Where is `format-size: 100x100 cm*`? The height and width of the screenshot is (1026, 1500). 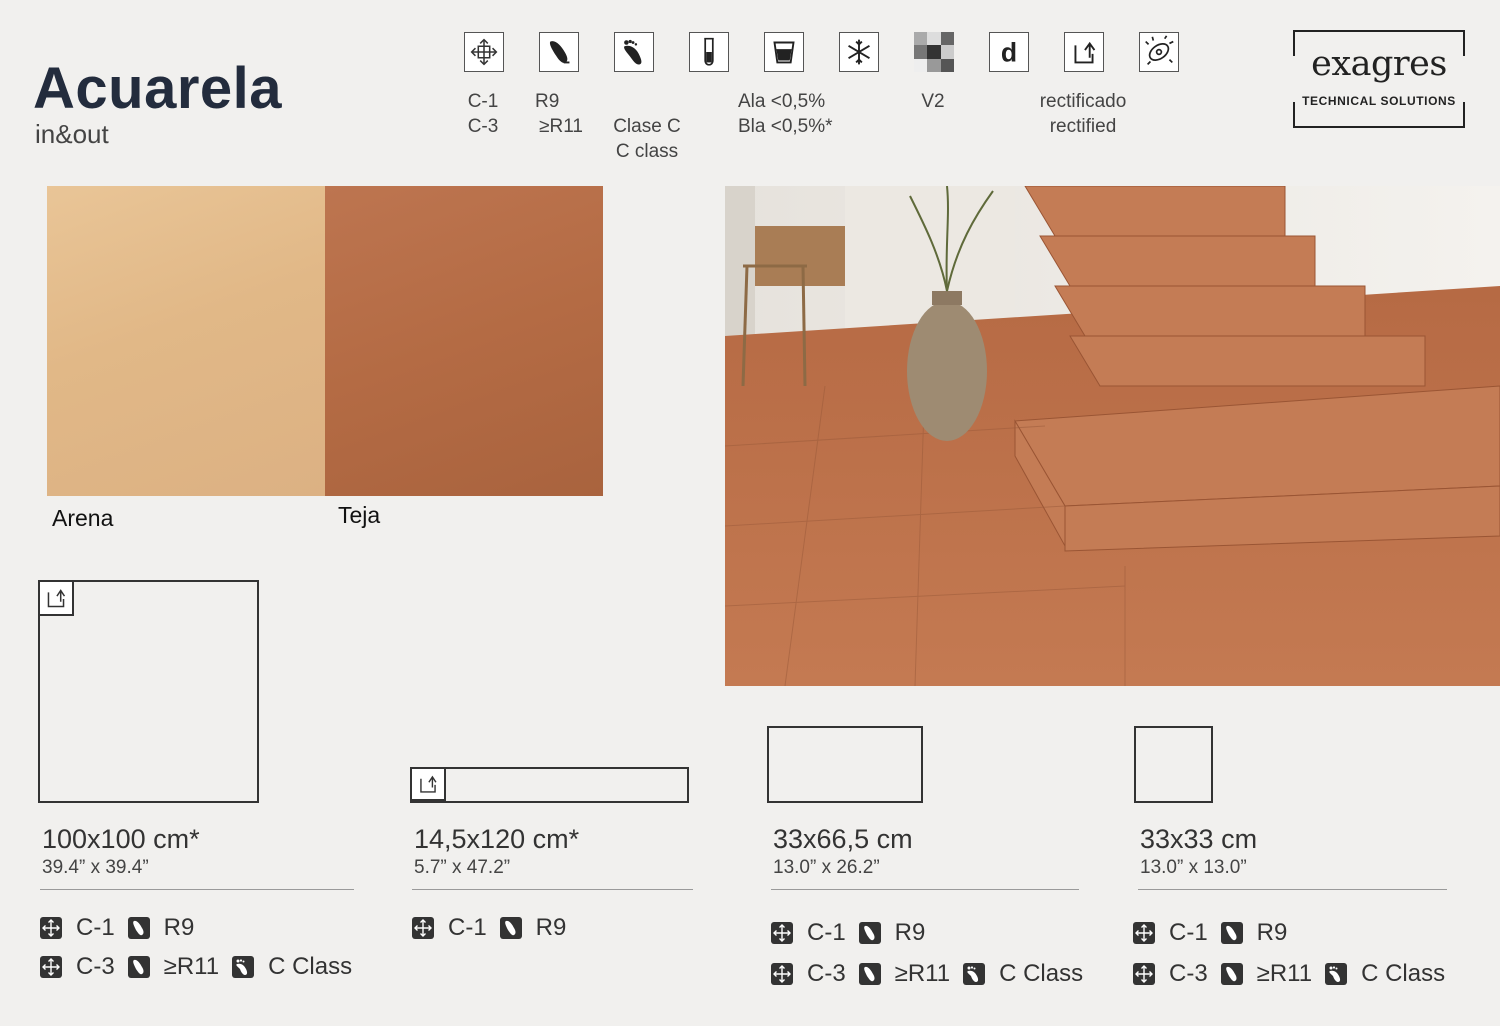
format-size: 100x100 cm* is located at coordinates (121, 839).